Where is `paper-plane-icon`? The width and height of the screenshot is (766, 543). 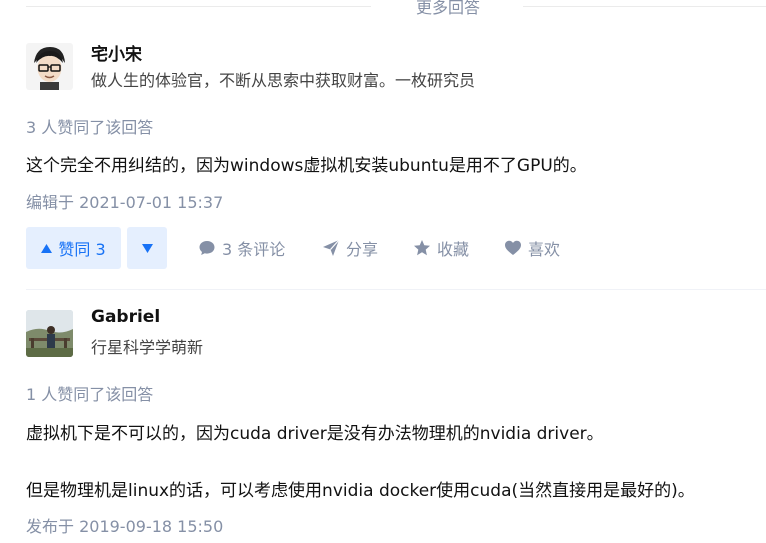 paper-plane-icon is located at coordinates (331, 247).